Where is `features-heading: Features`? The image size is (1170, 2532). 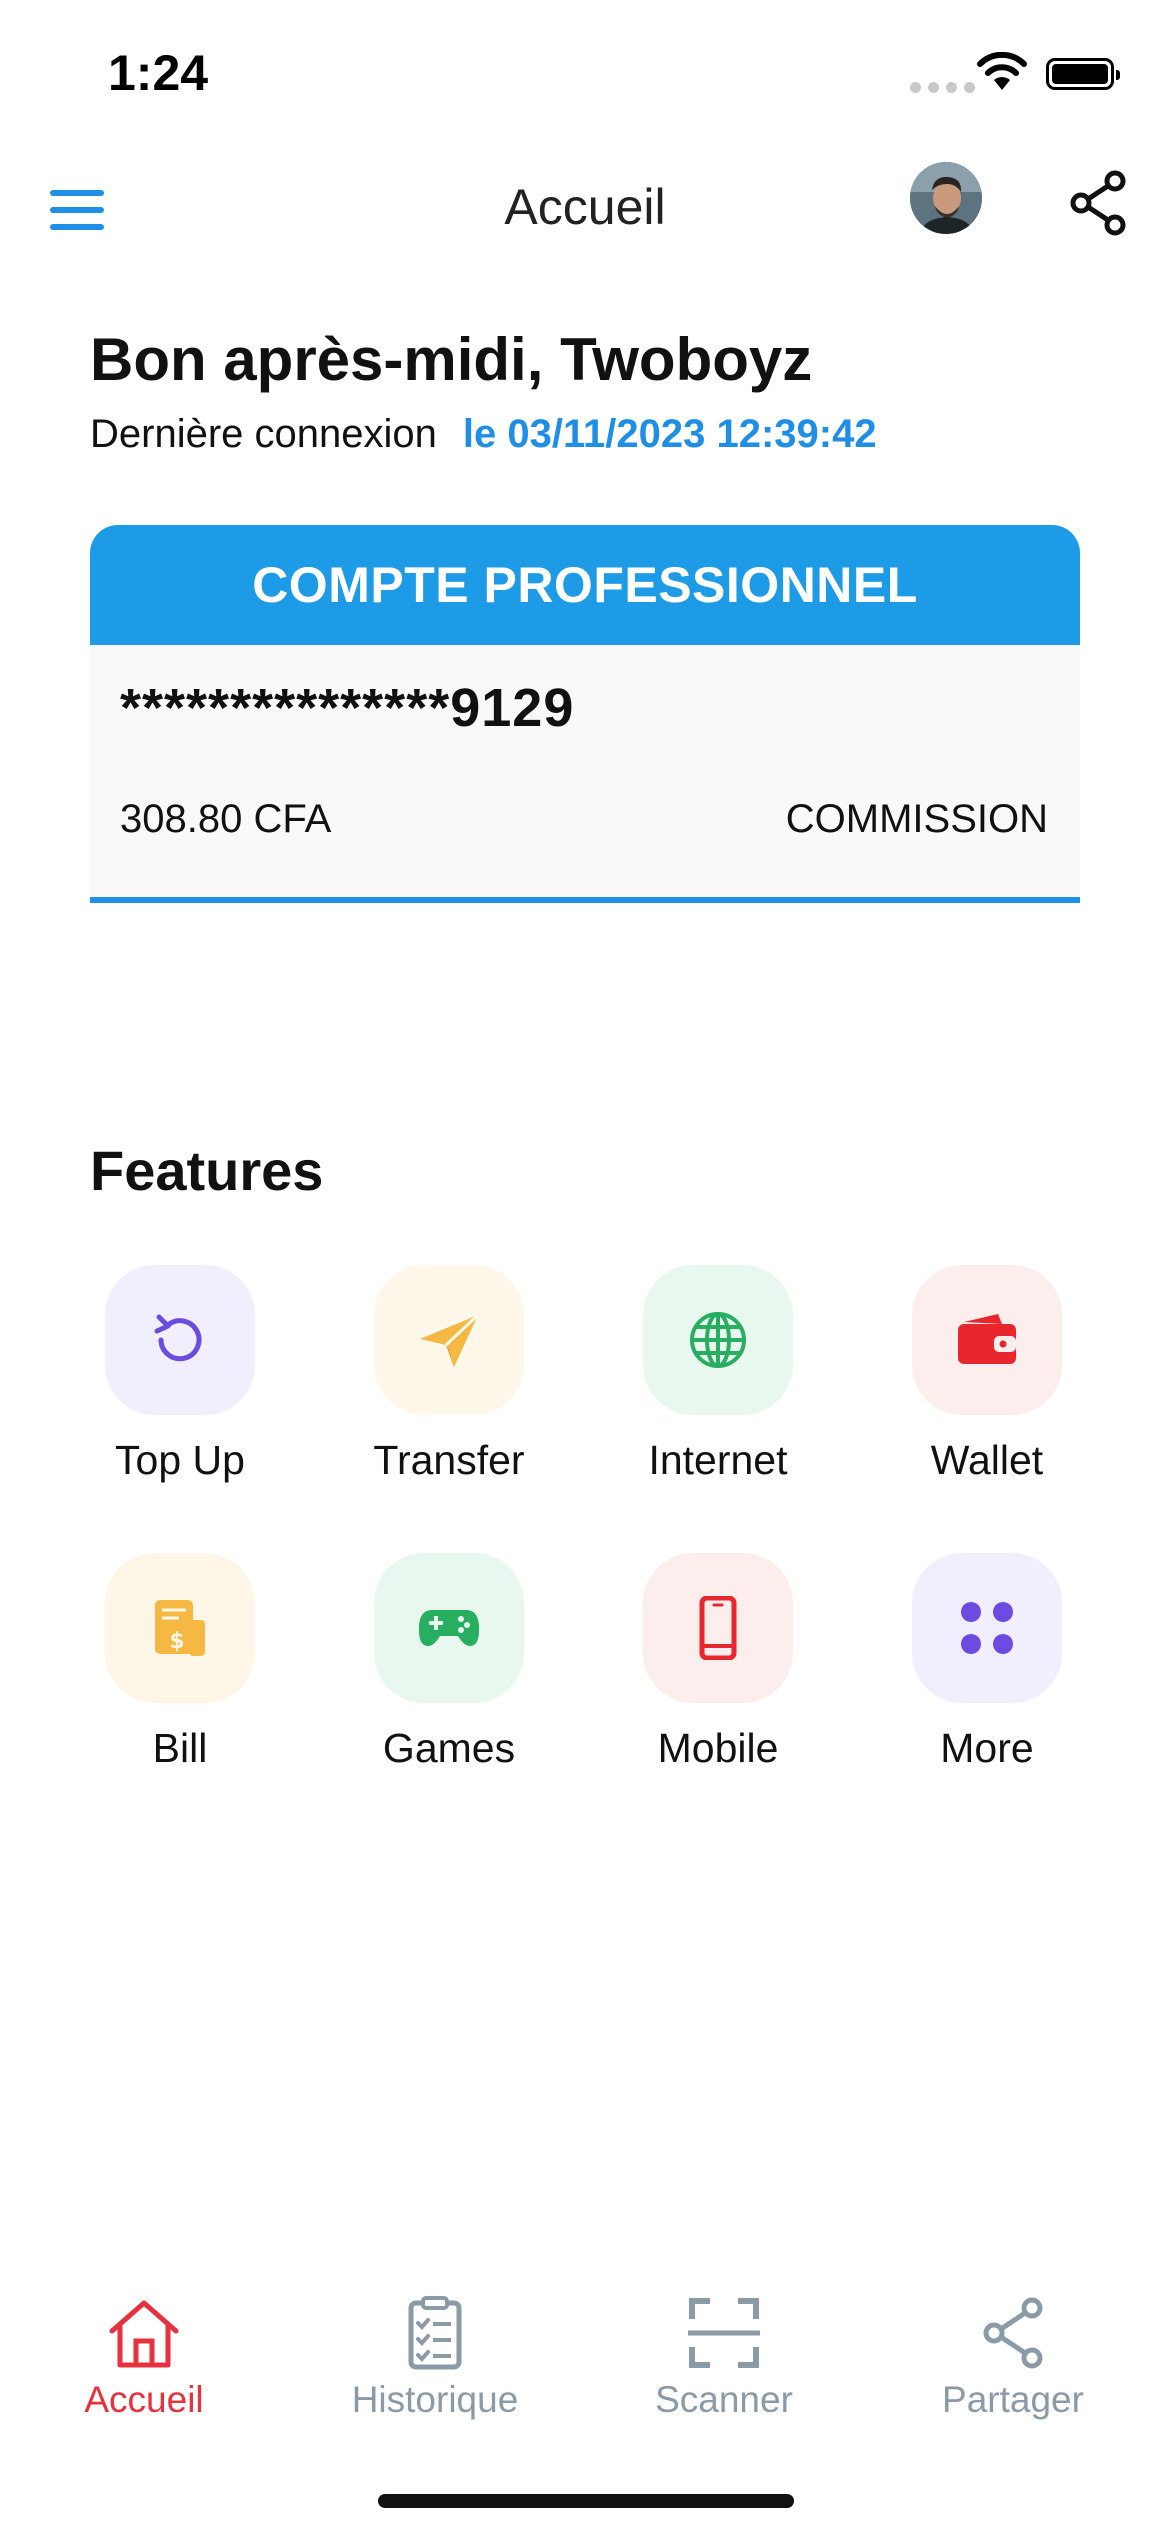
features-heading: Features is located at coordinates (207, 1170).